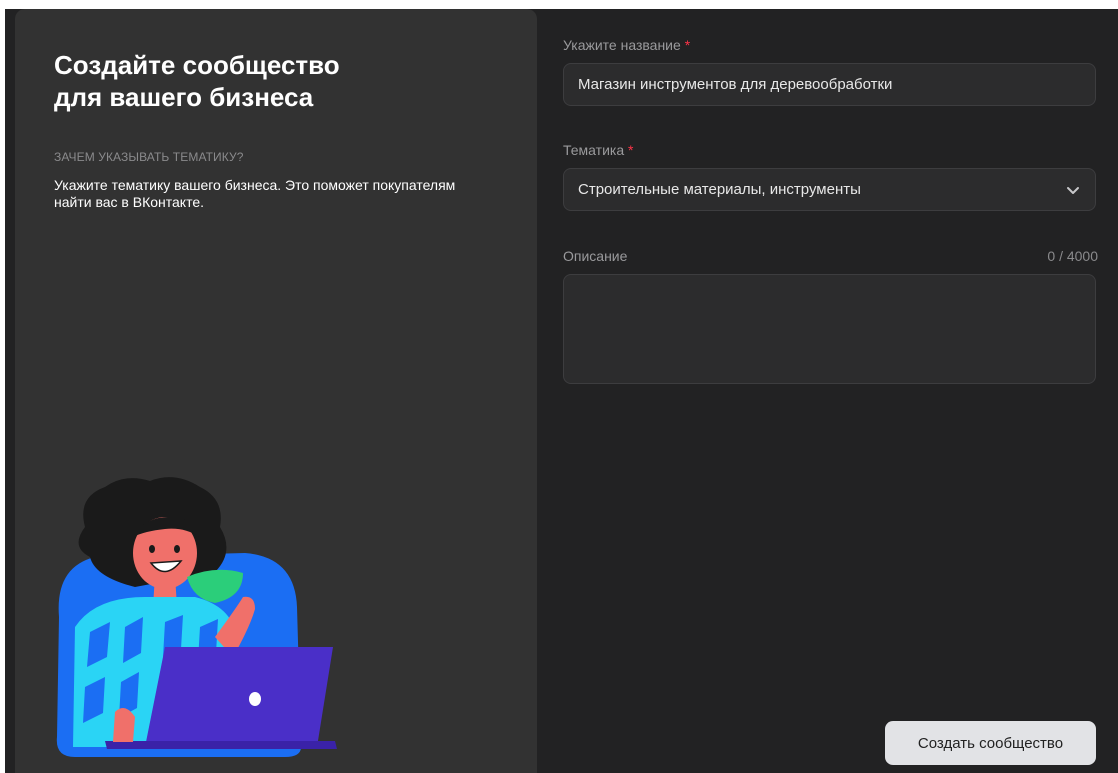 This screenshot has height=773, width=1118. I want to click on topic-label-text: Тематика, so click(593, 150).